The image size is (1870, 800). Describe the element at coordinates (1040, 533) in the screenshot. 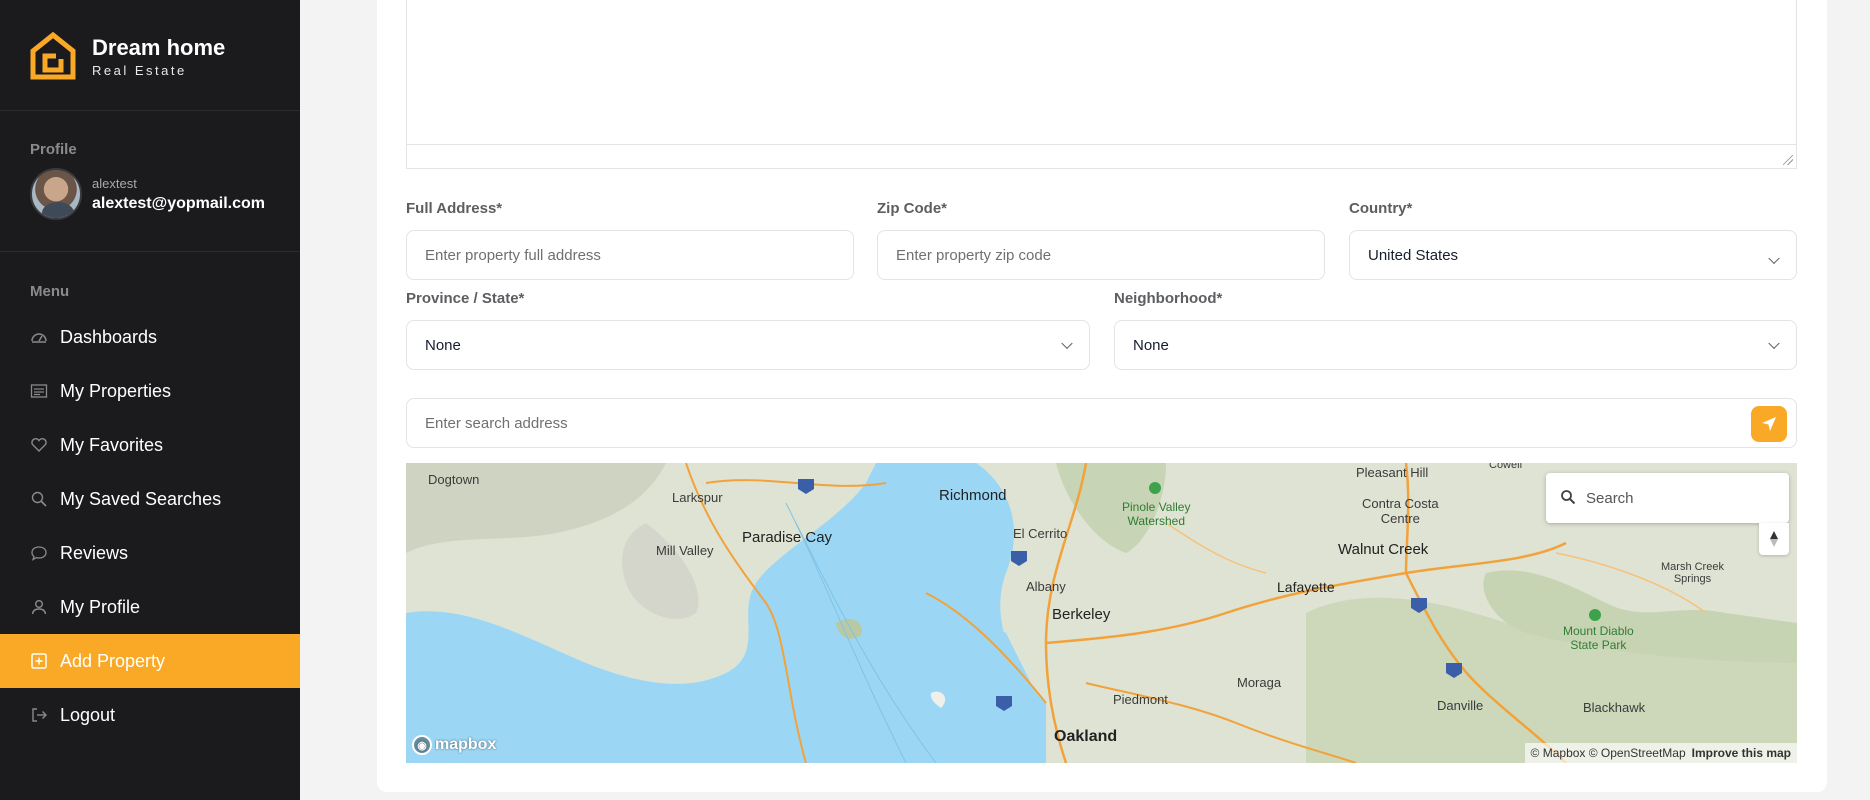

I see `map-label-el-cerrito: El Cerrito` at that location.